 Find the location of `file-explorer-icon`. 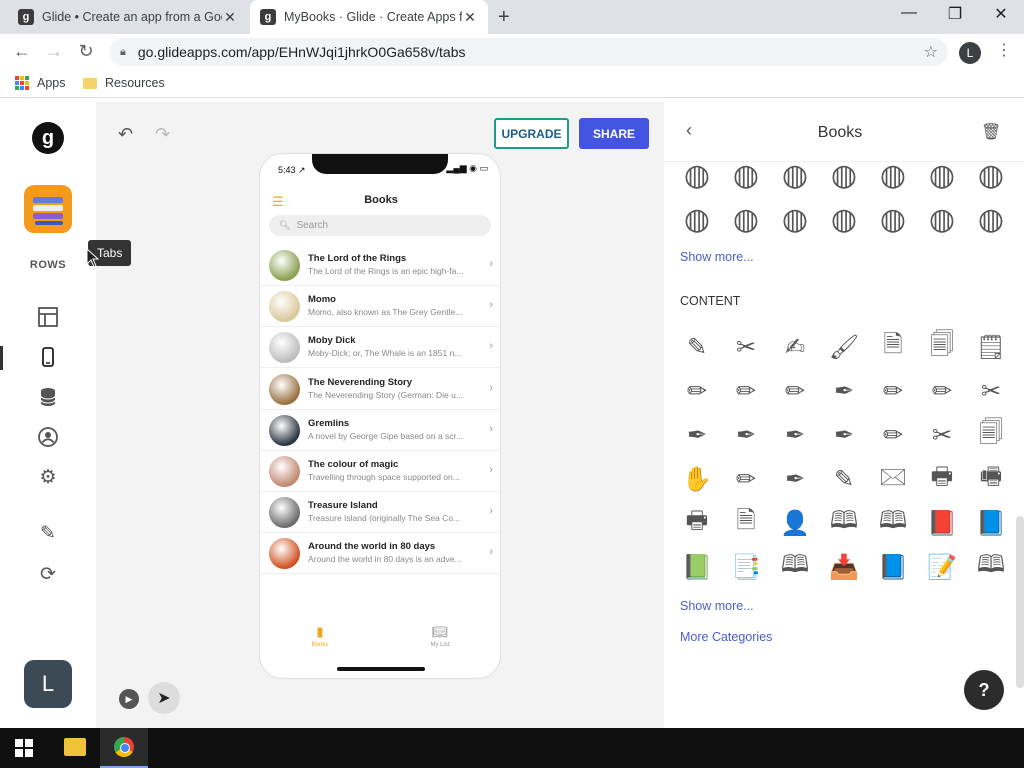

file-explorer-icon is located at coordinates (75, 747).